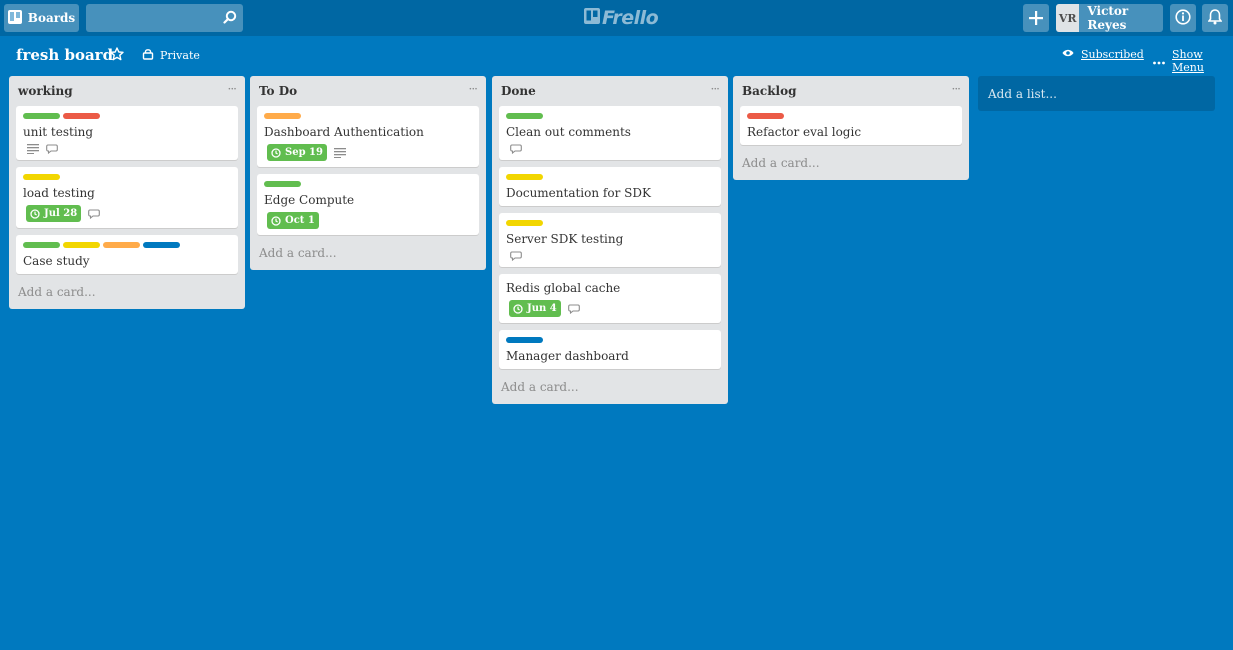 The height and width of the screenshot is (650, 1233). Describe the element at coordinates (180, 55) in the screenshot. I see `visibility-label: Private` at that location.